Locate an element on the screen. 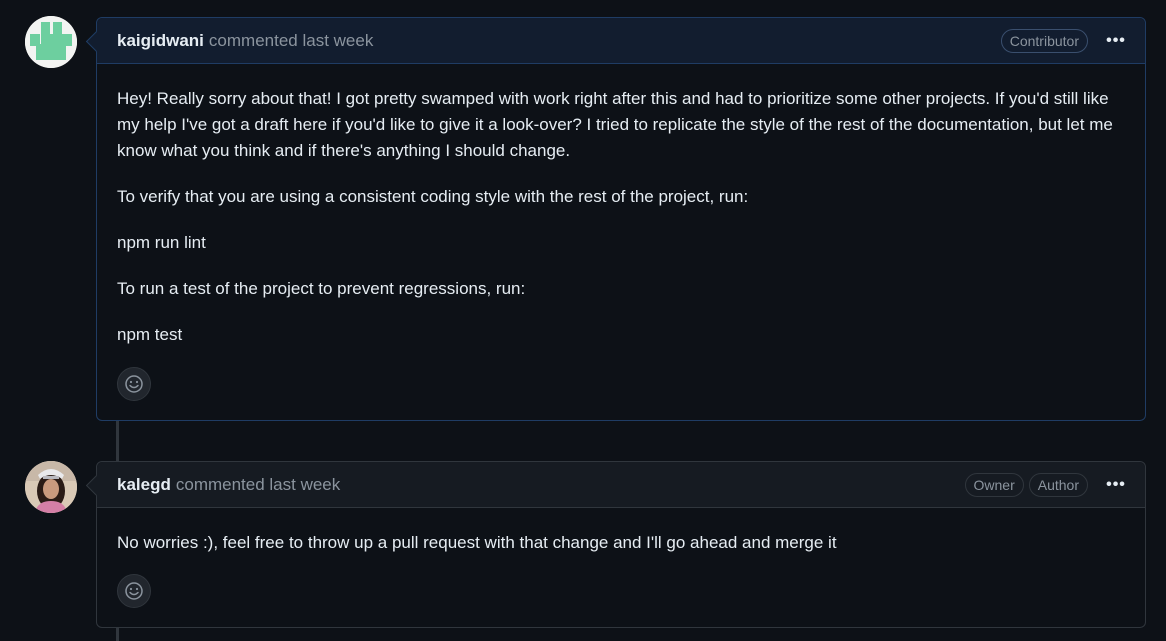 The image size is (1166, 641). comment-header-actions: Owner Author ••• is located at coordinates (1046, 484).